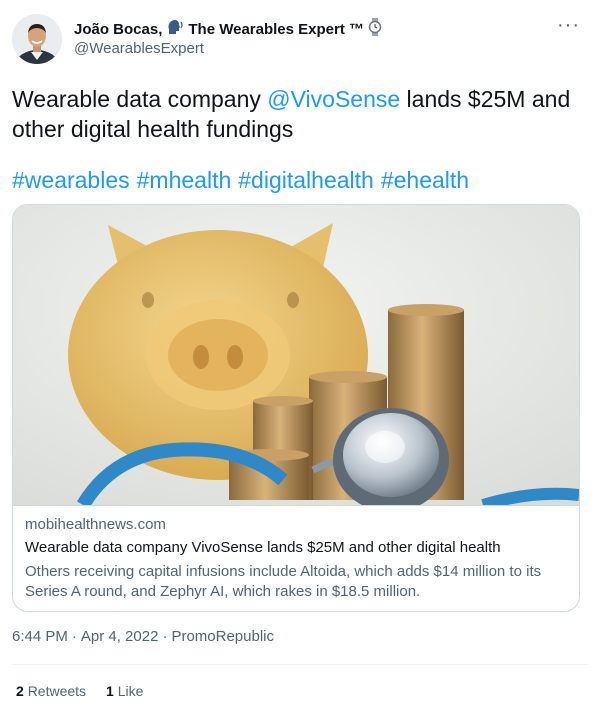 The image size is (600, 709). Describe the element at coordinates (184, 180) in the screenshot. I see `hashtag-link: #mhealth` at that location.